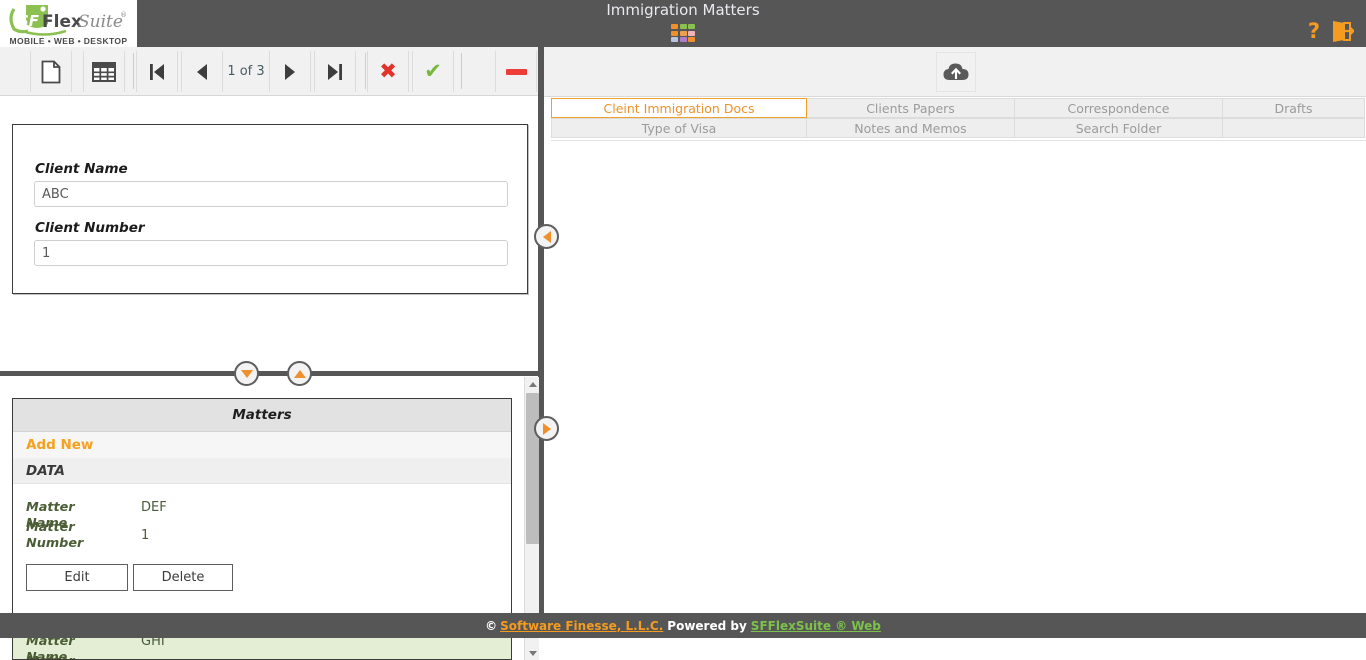 This screenshot has width=1366, height=660. I want to click on scroll-down-icon, so click(532, 653).